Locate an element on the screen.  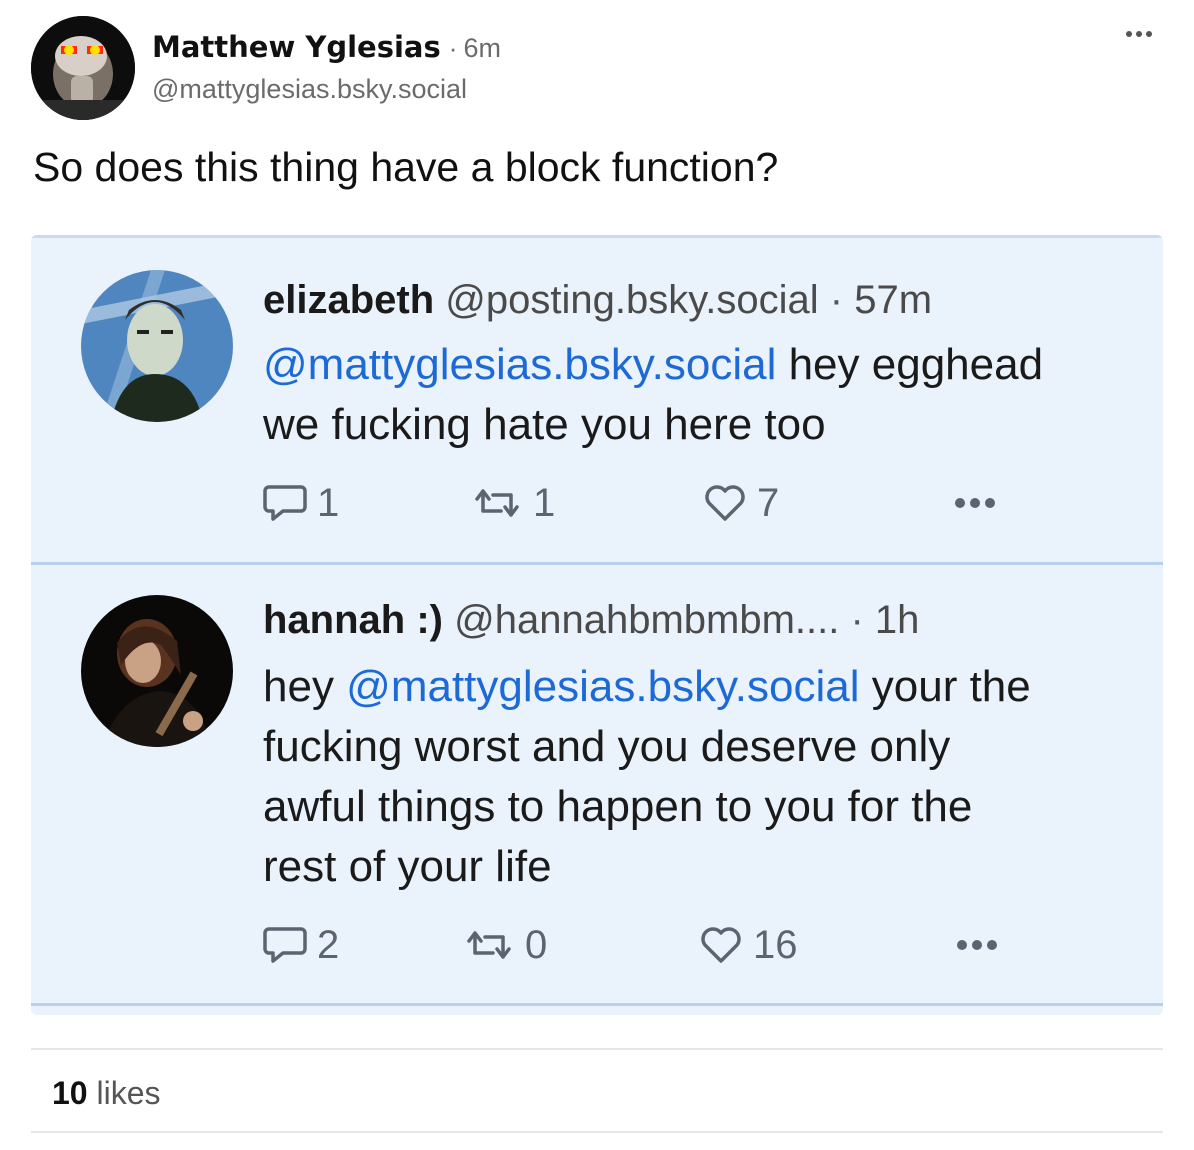
reply-count: 2 is located at coordinates (328, 944).